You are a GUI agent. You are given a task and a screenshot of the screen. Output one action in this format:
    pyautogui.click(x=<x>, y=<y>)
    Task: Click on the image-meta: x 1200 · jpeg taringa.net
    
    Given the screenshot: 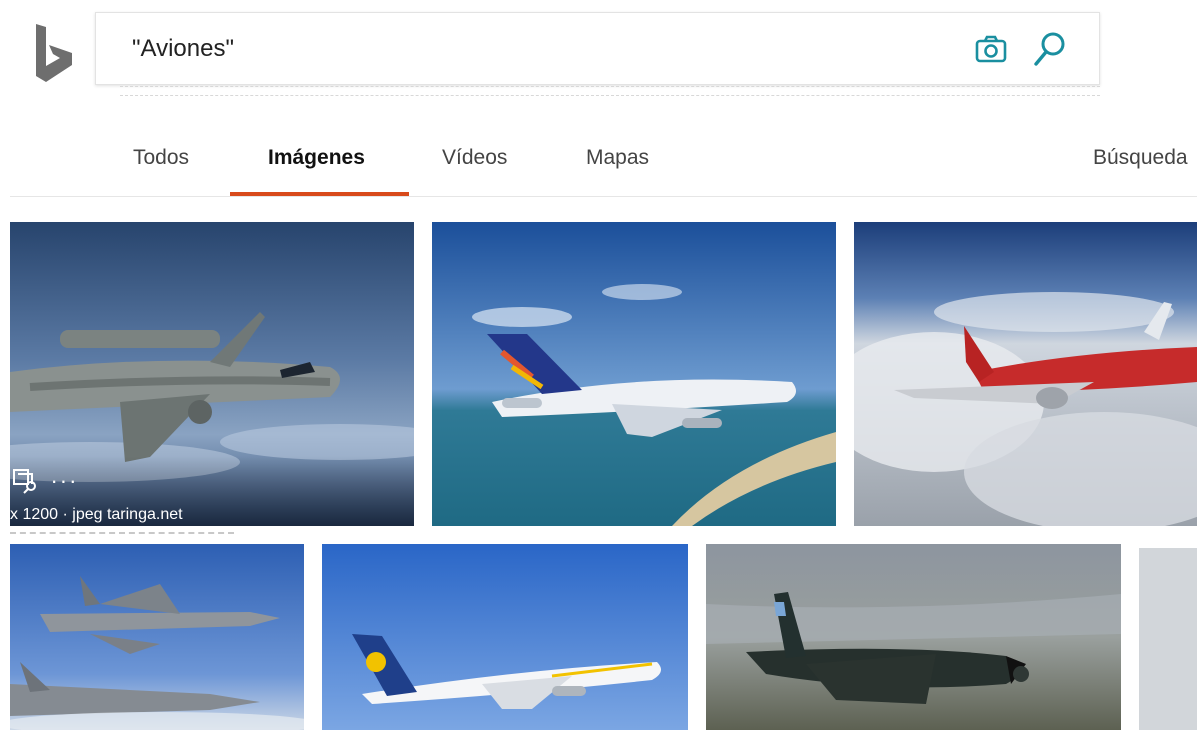 What is the action you would take?
    pyautogui.click(x=96, y=514)
    